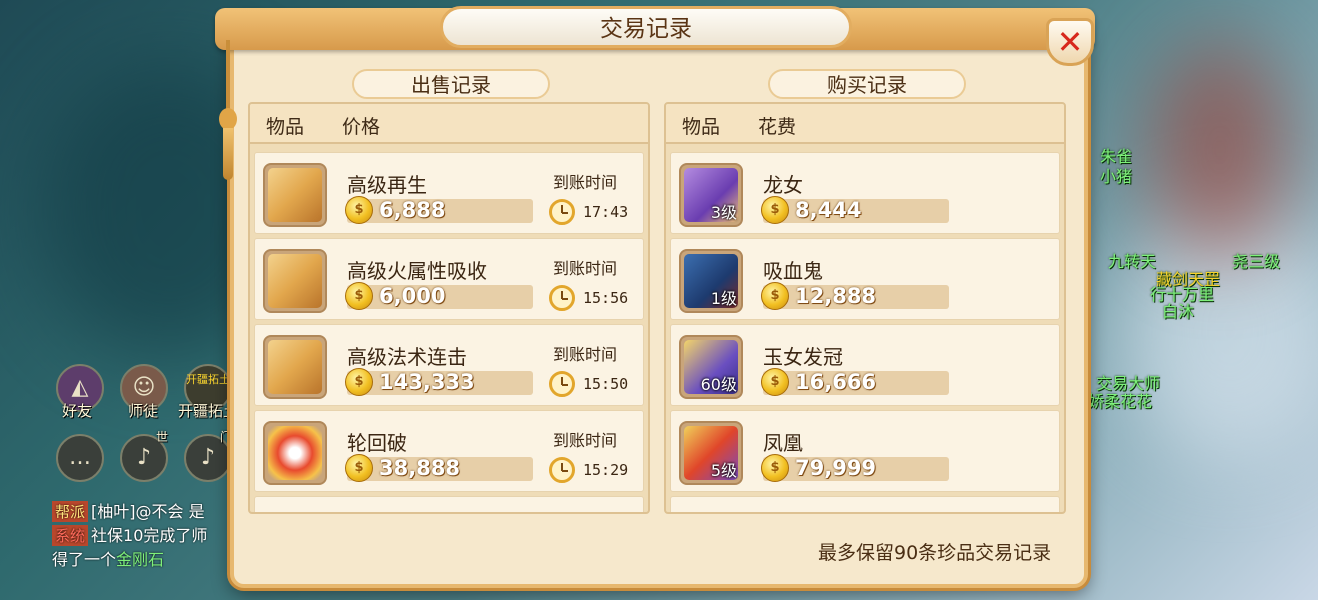  I want to click on price-bar: $16,666, so click(855, 382).